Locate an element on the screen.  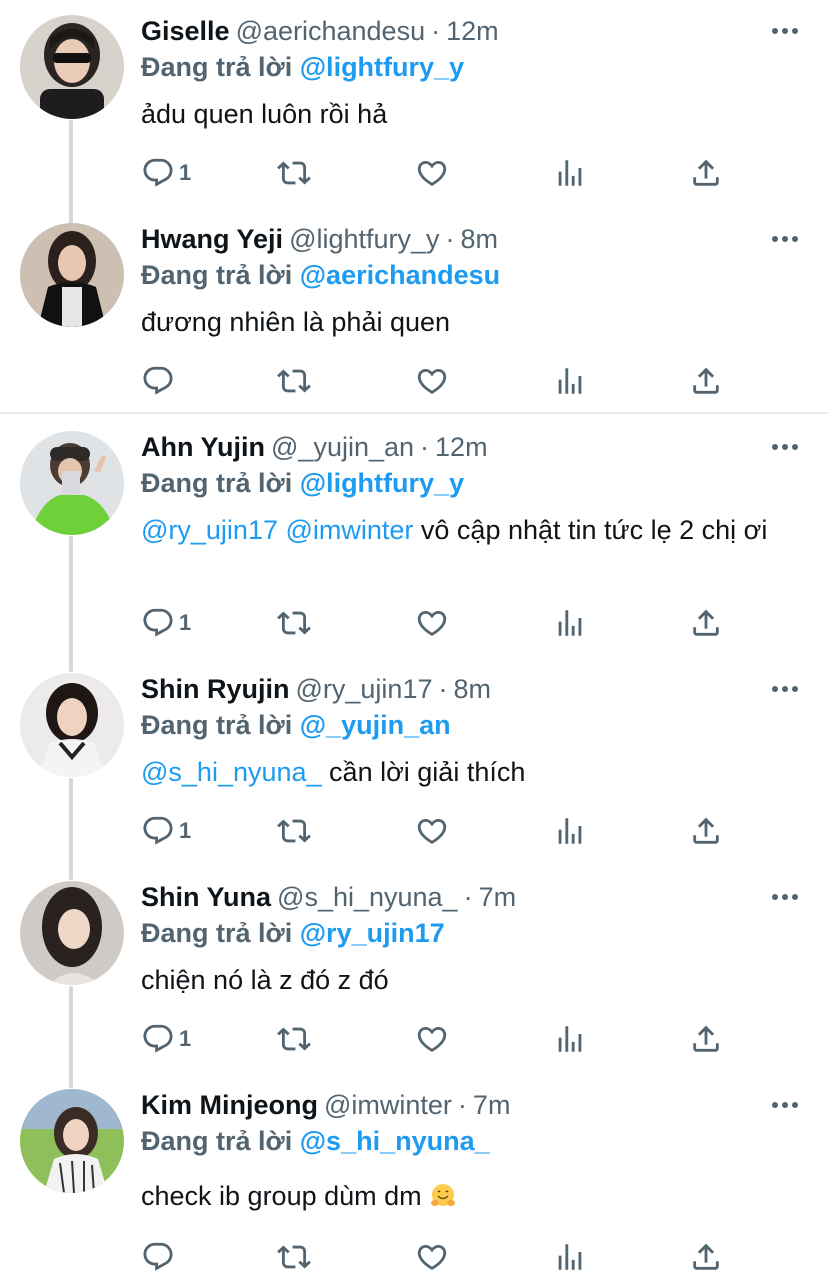
tweet-header: Shin Ryujin @ry_ujin17 · 8m is located at coordinates (316, 689).